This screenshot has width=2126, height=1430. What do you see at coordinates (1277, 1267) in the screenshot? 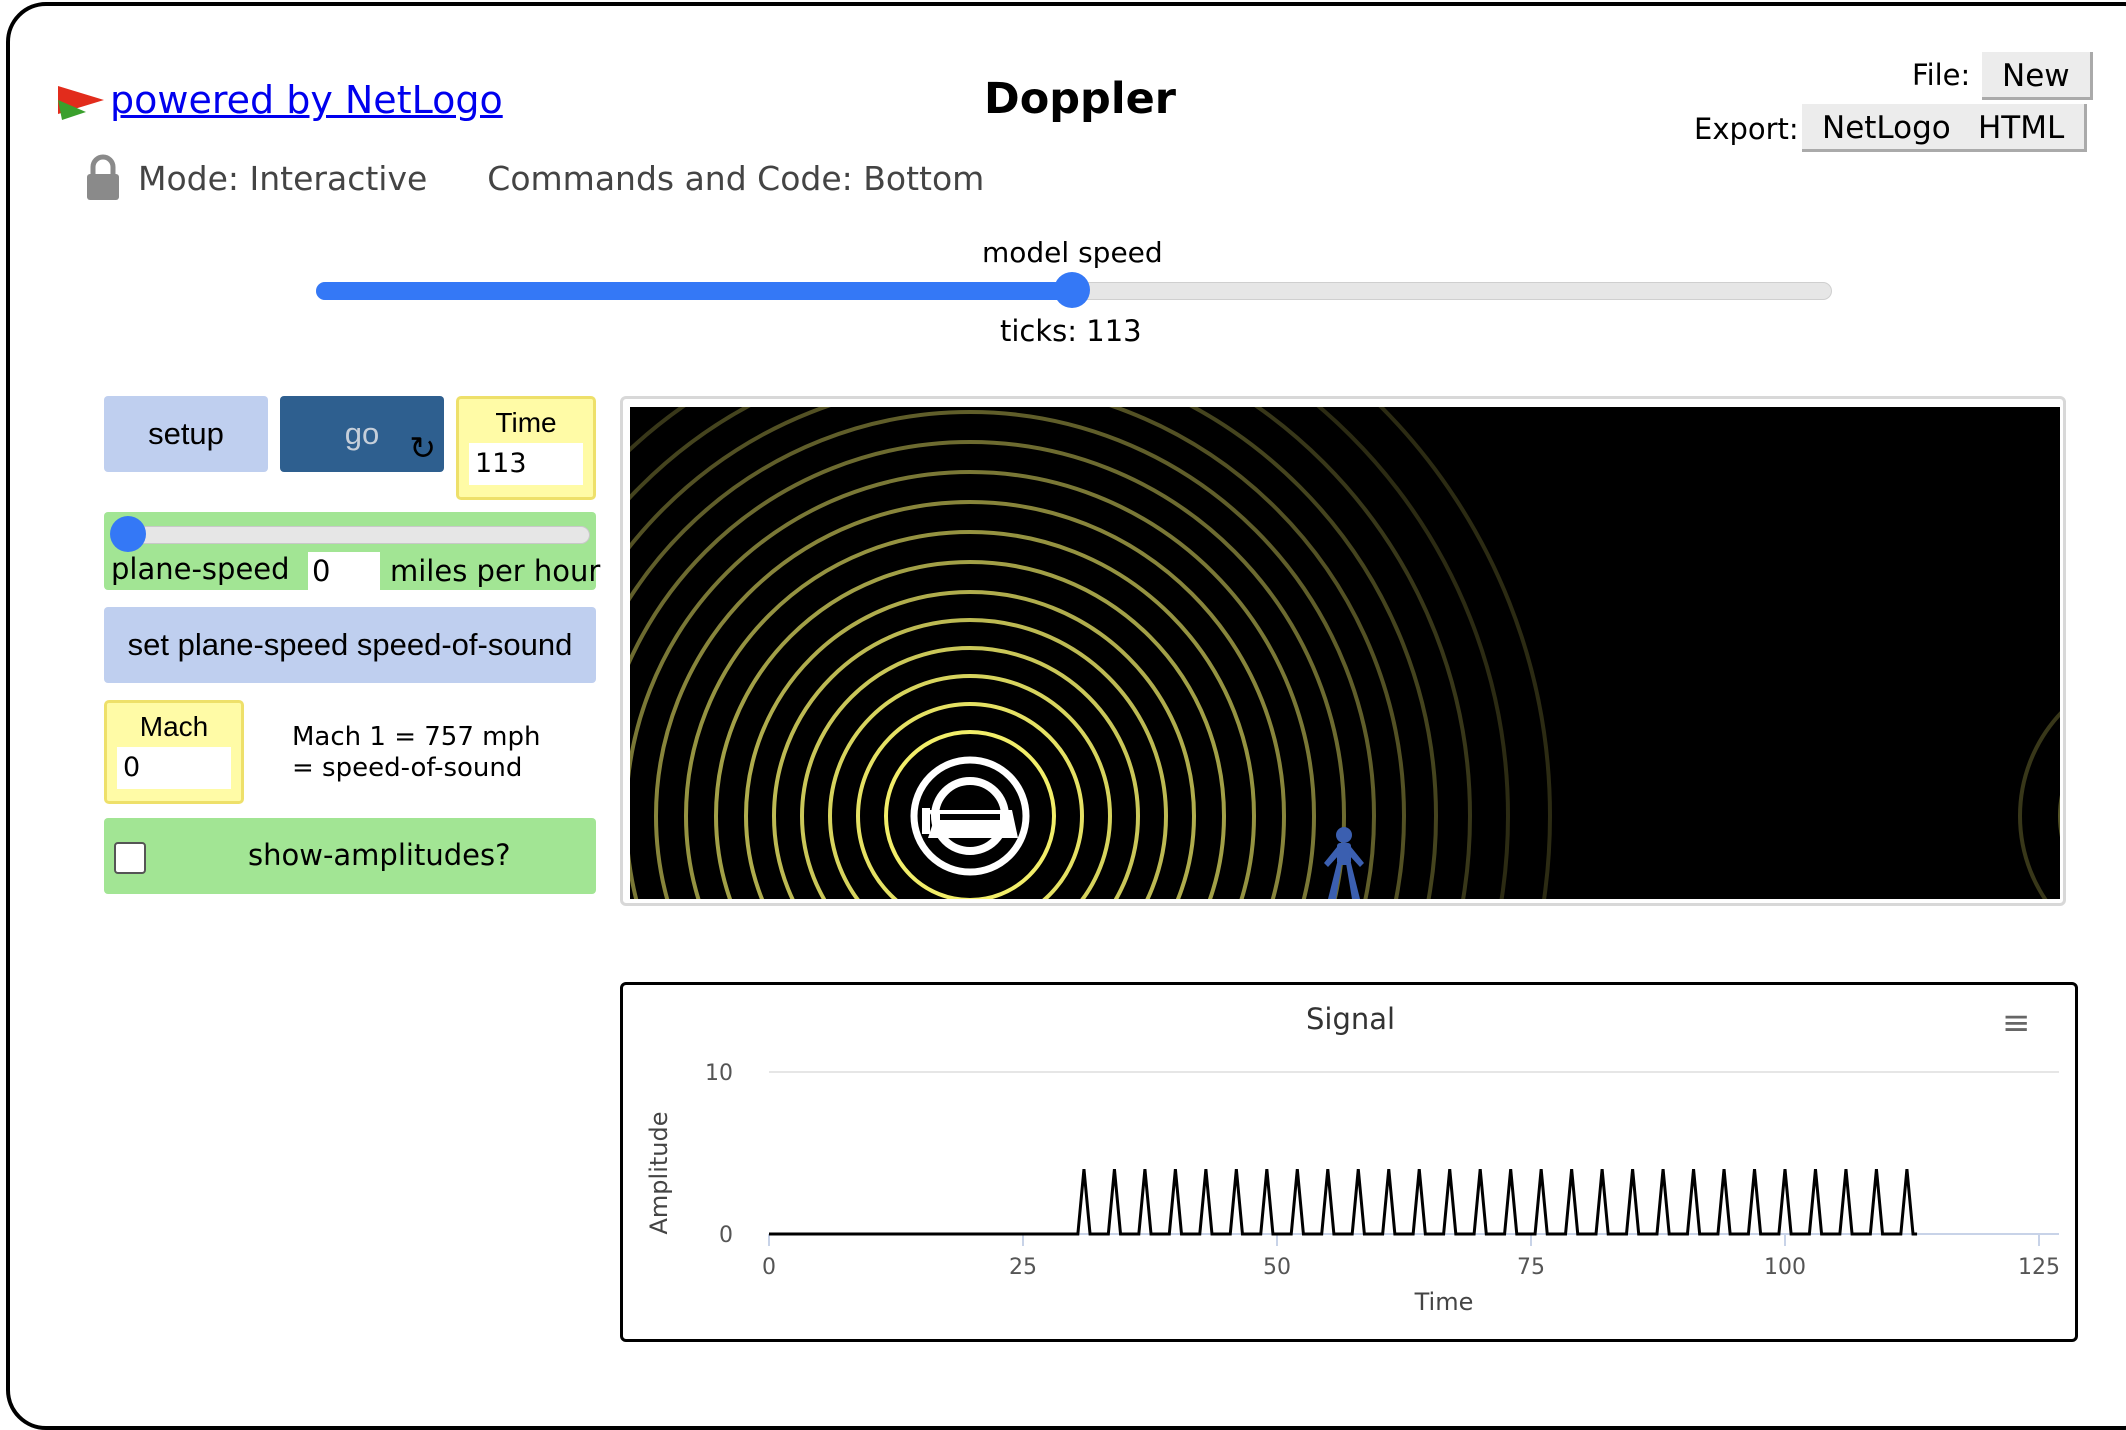
I see `plot-x-tick-label: 50` at bounding box center [1277, 1267].